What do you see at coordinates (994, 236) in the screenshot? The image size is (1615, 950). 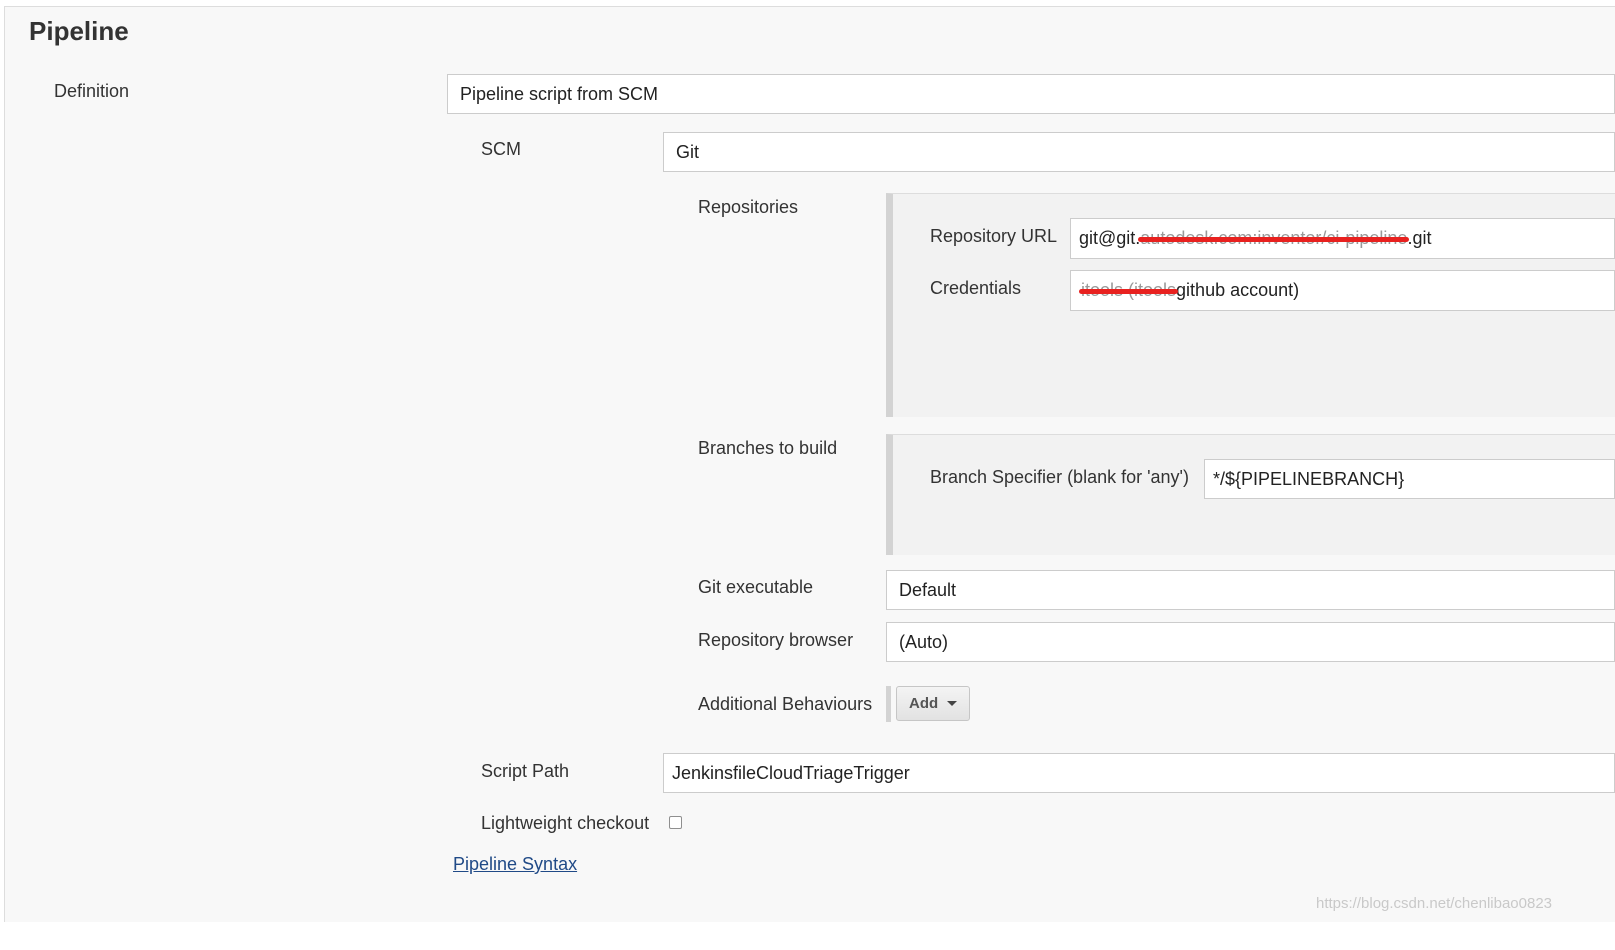 I see `repository-url-label: Repository URL` at bounding box center [994, 236].